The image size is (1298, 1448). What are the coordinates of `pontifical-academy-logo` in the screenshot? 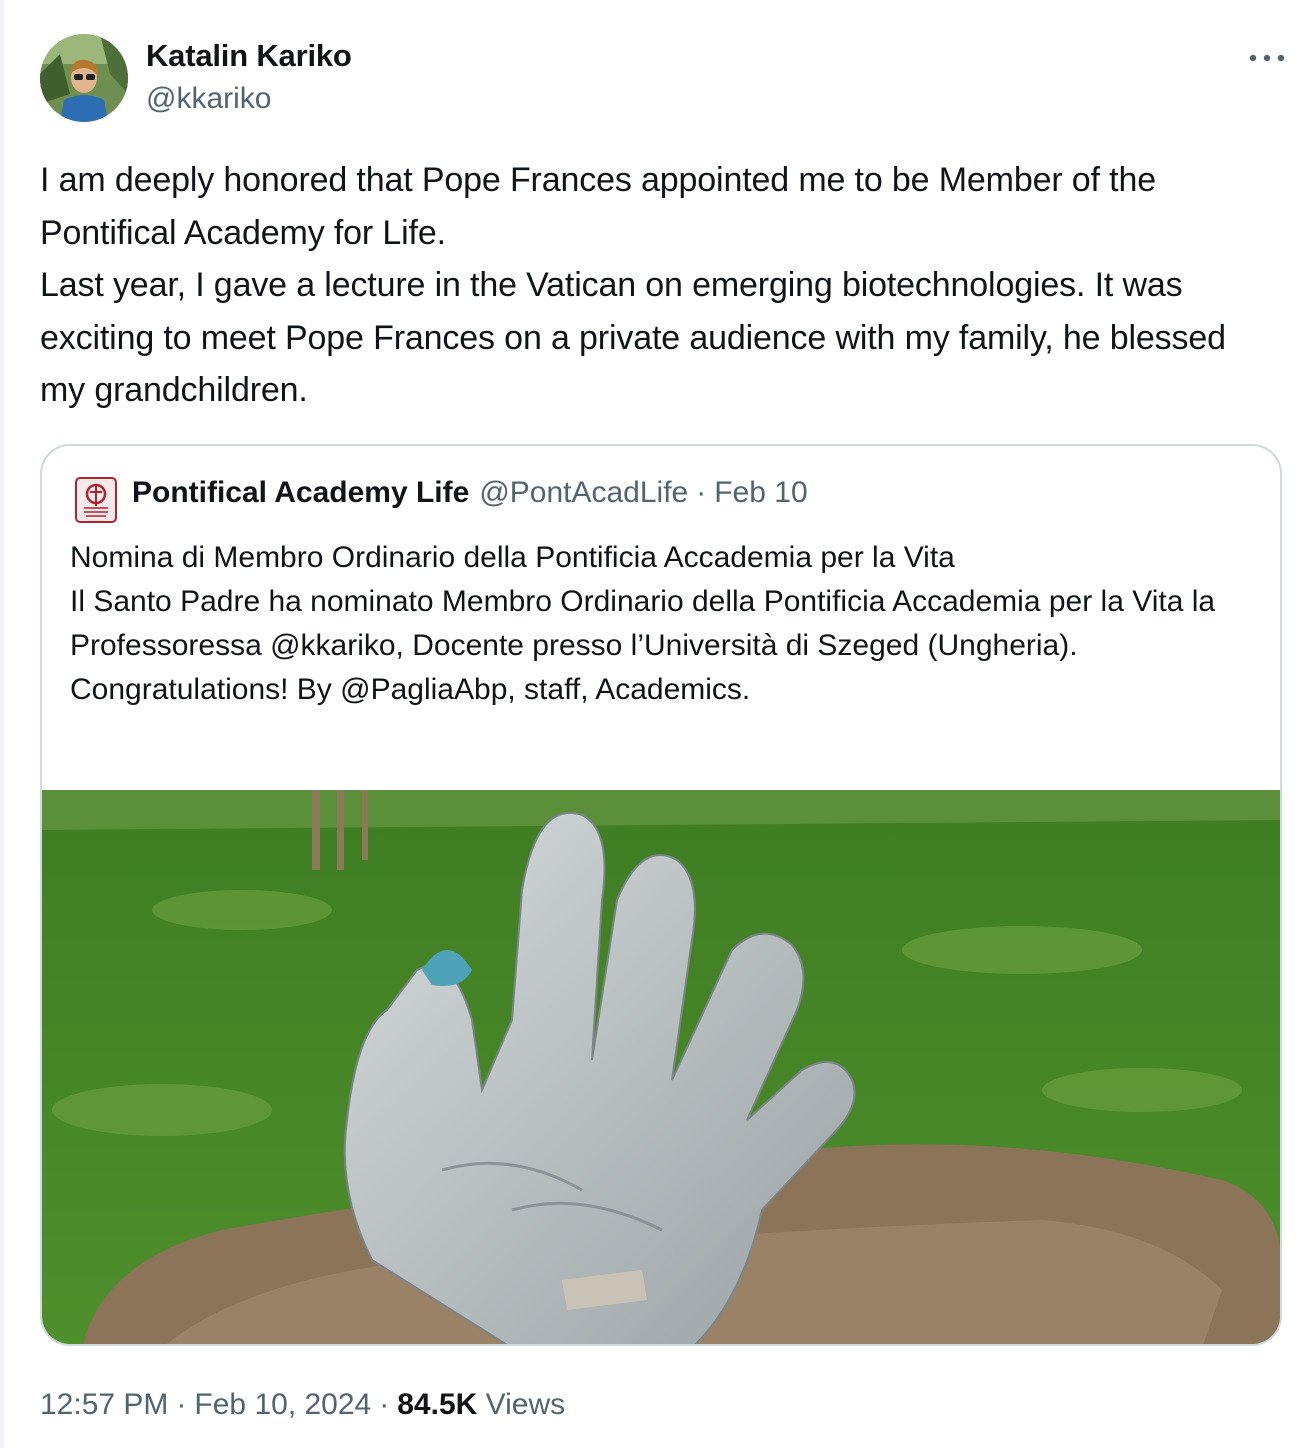 It's located at (96, 500).